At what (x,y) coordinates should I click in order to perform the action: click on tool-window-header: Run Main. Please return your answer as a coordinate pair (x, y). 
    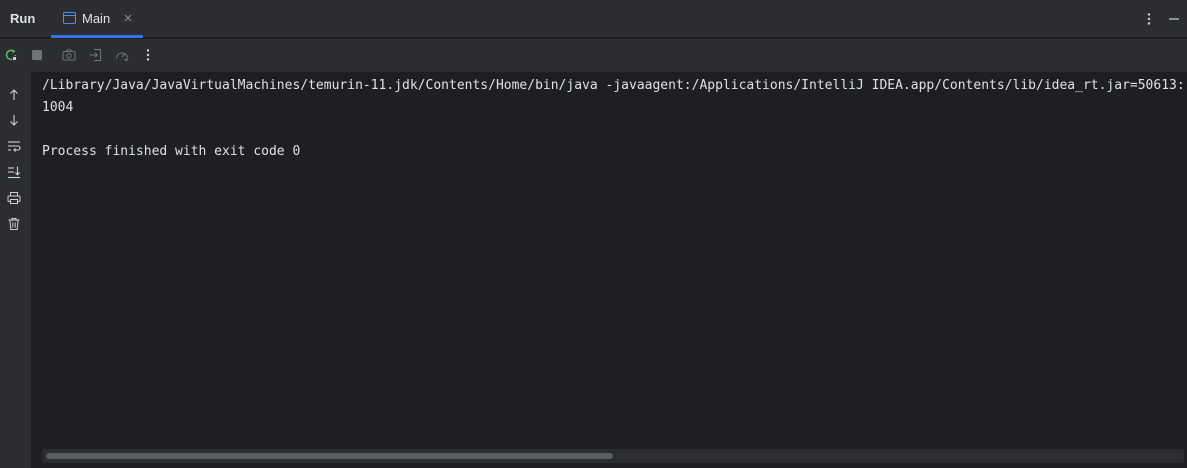
    Looking at the image, I should click on (593, 19).